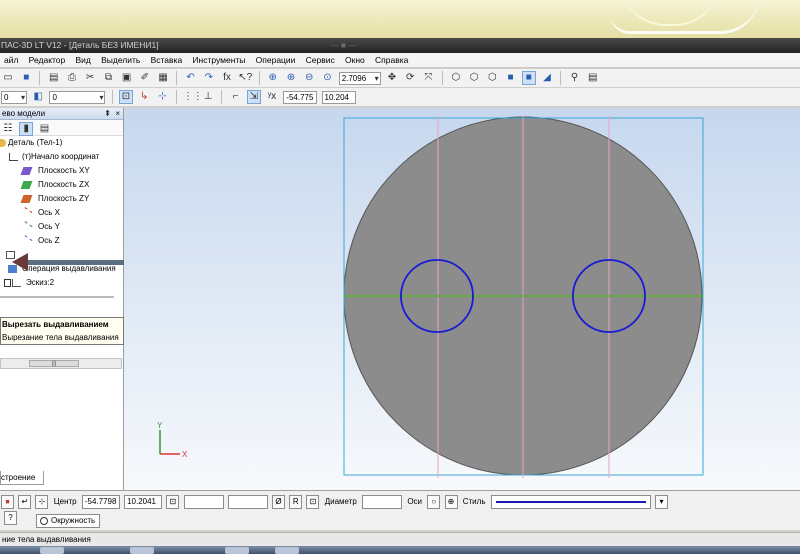 The image size is (800, 554). Describe the element at coordinates (8, 78) in the screenshot. I see `open-icon: ▭` at that location.